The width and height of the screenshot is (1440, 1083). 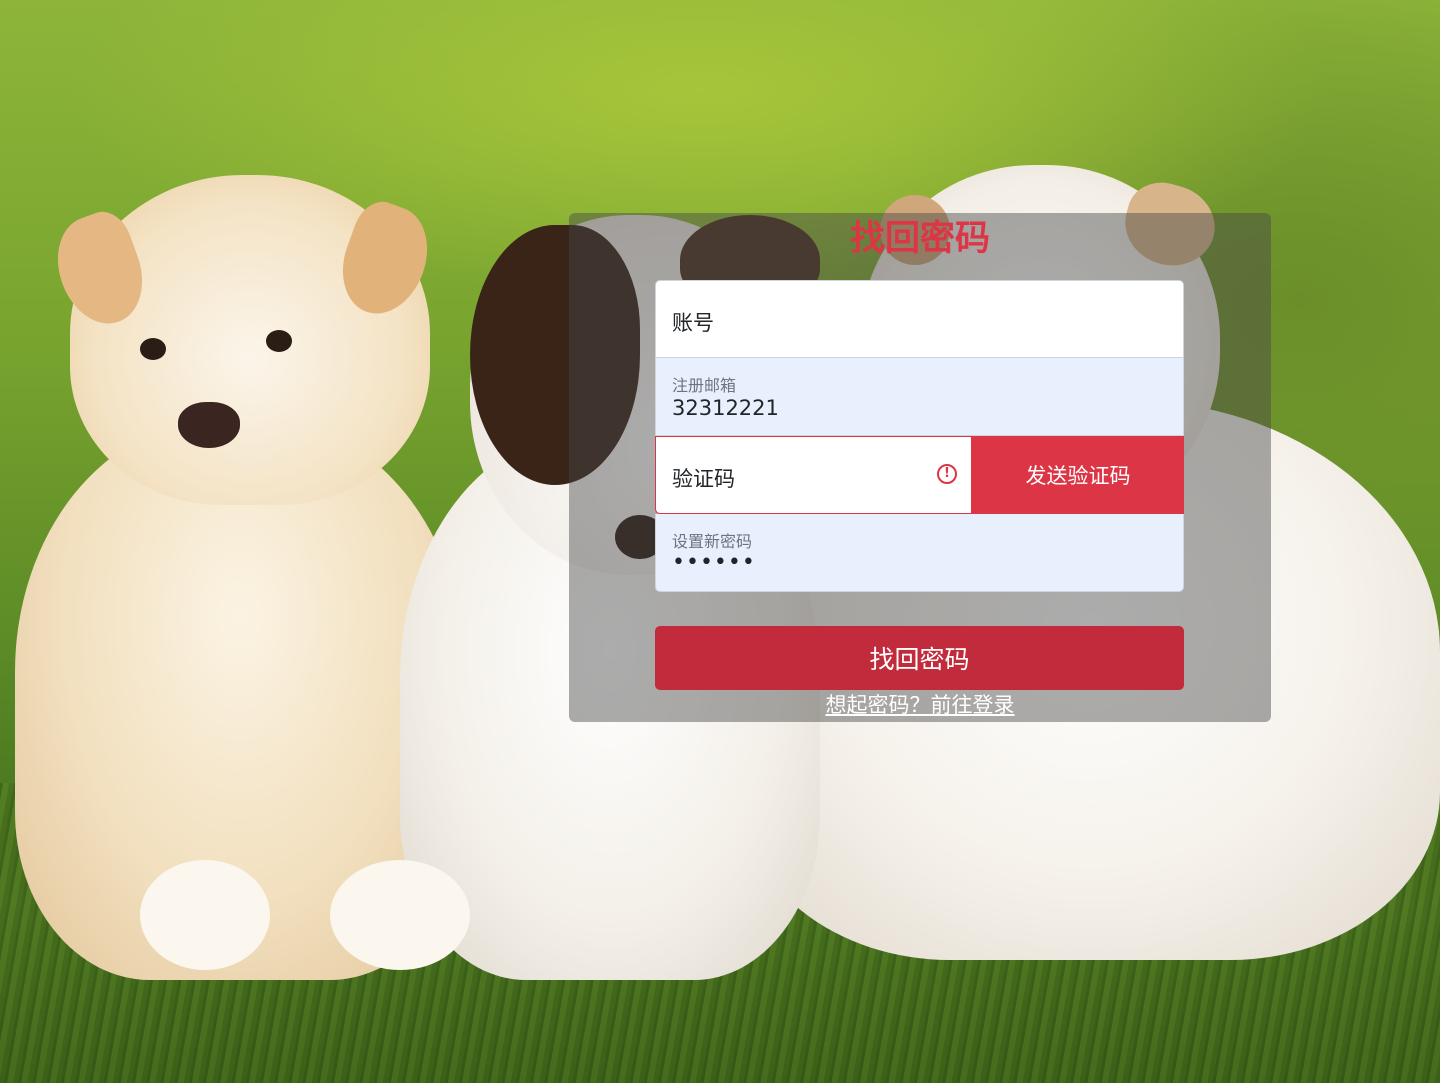 What do you see at coordinates (704, 385) in the screenshot?
I see `email-label: 注册邮箱` at bounding box center [704, 385].